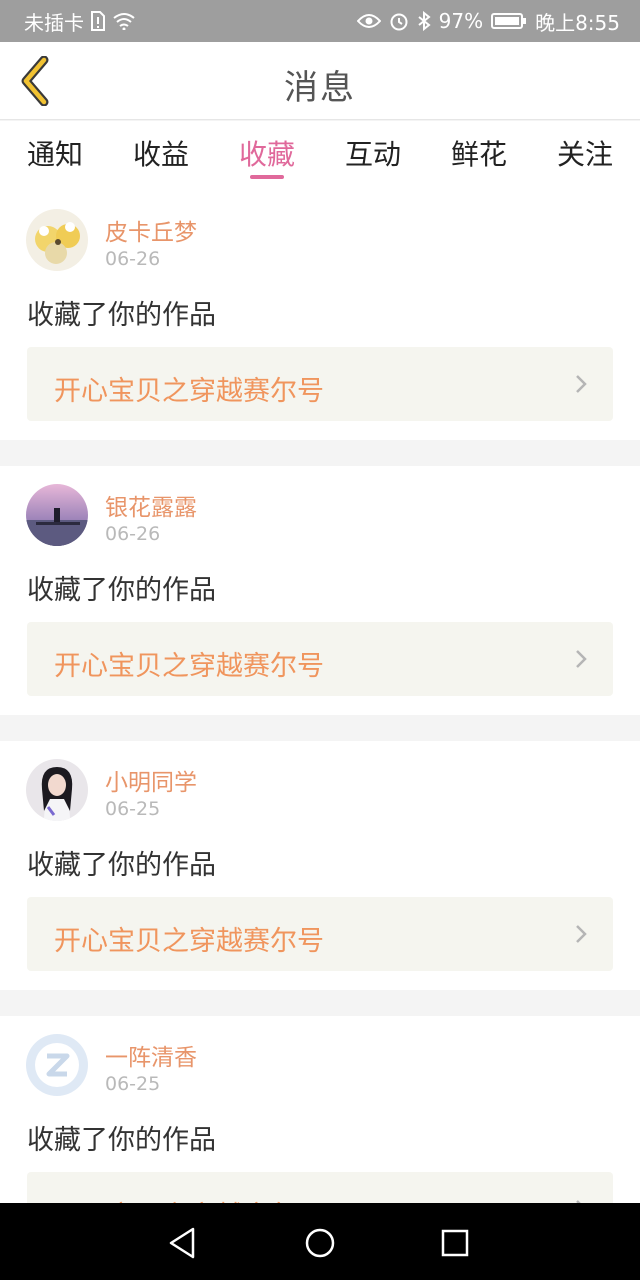  What do you see at coordinates (320, 21) in the screenshot?
I see `status-bar: 未插卡 97% 晚上8:55` at bounding box center [320, 21].